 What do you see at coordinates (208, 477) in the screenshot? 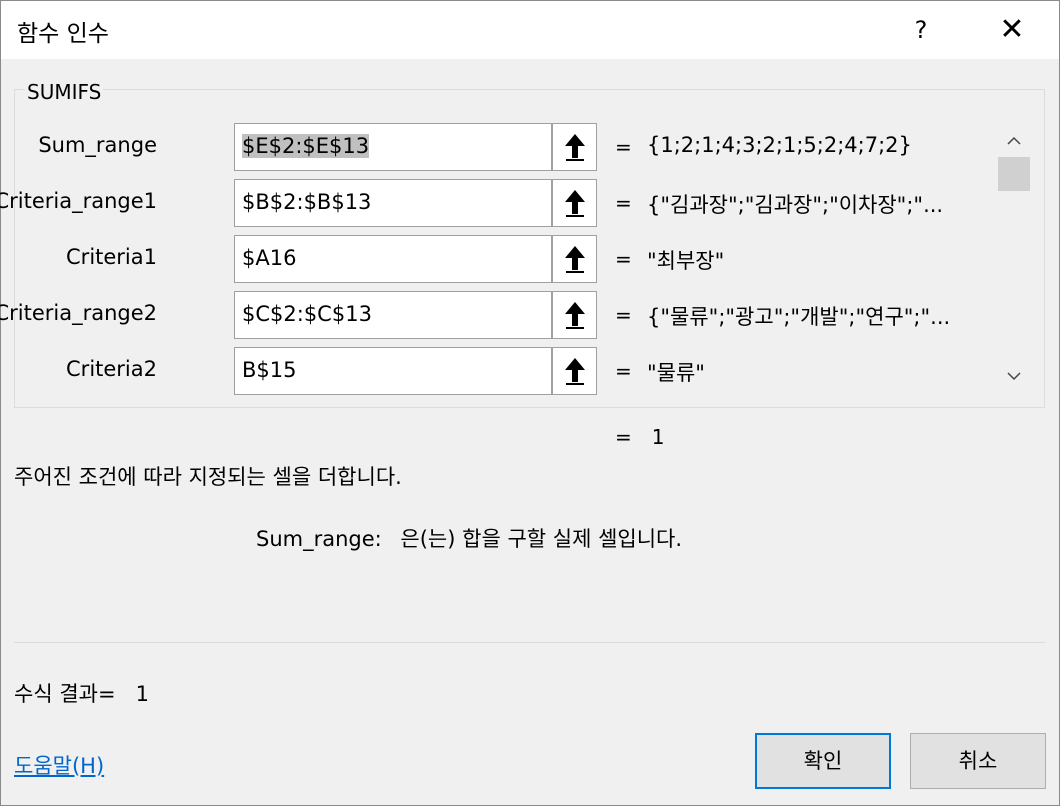
I see `function-description: 주어진 조건에 따라 지정되는 셀을 더합니다.` at bounding box center [208, 477].